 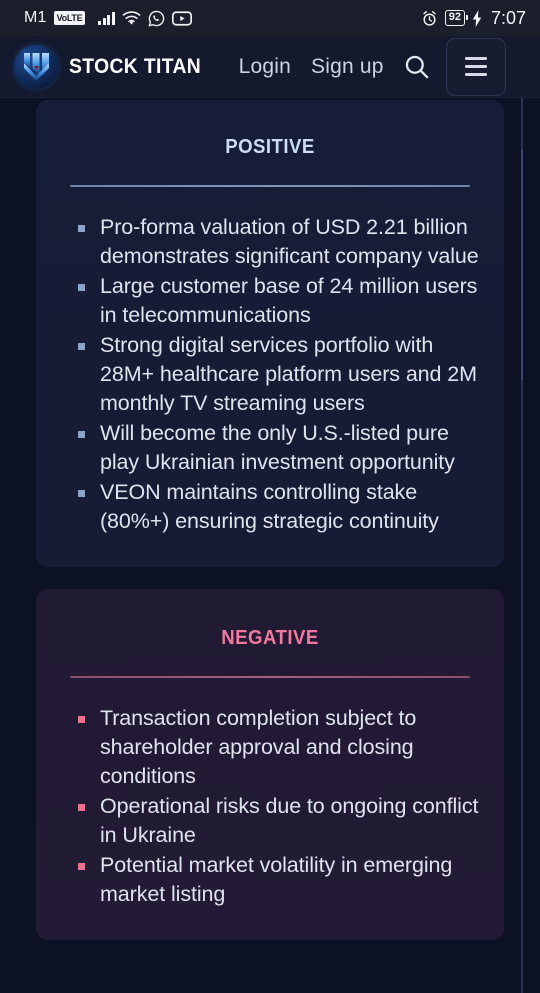 I want to click on brand-logo-link: STOCK TITAN, so click(x=113, y=66).